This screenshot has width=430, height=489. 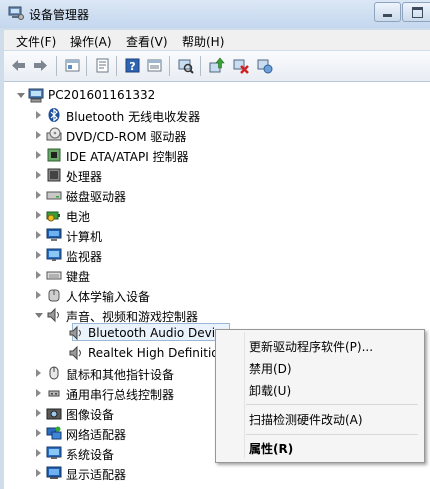 I want to click on enable-icon, so click(x=264, y=65).